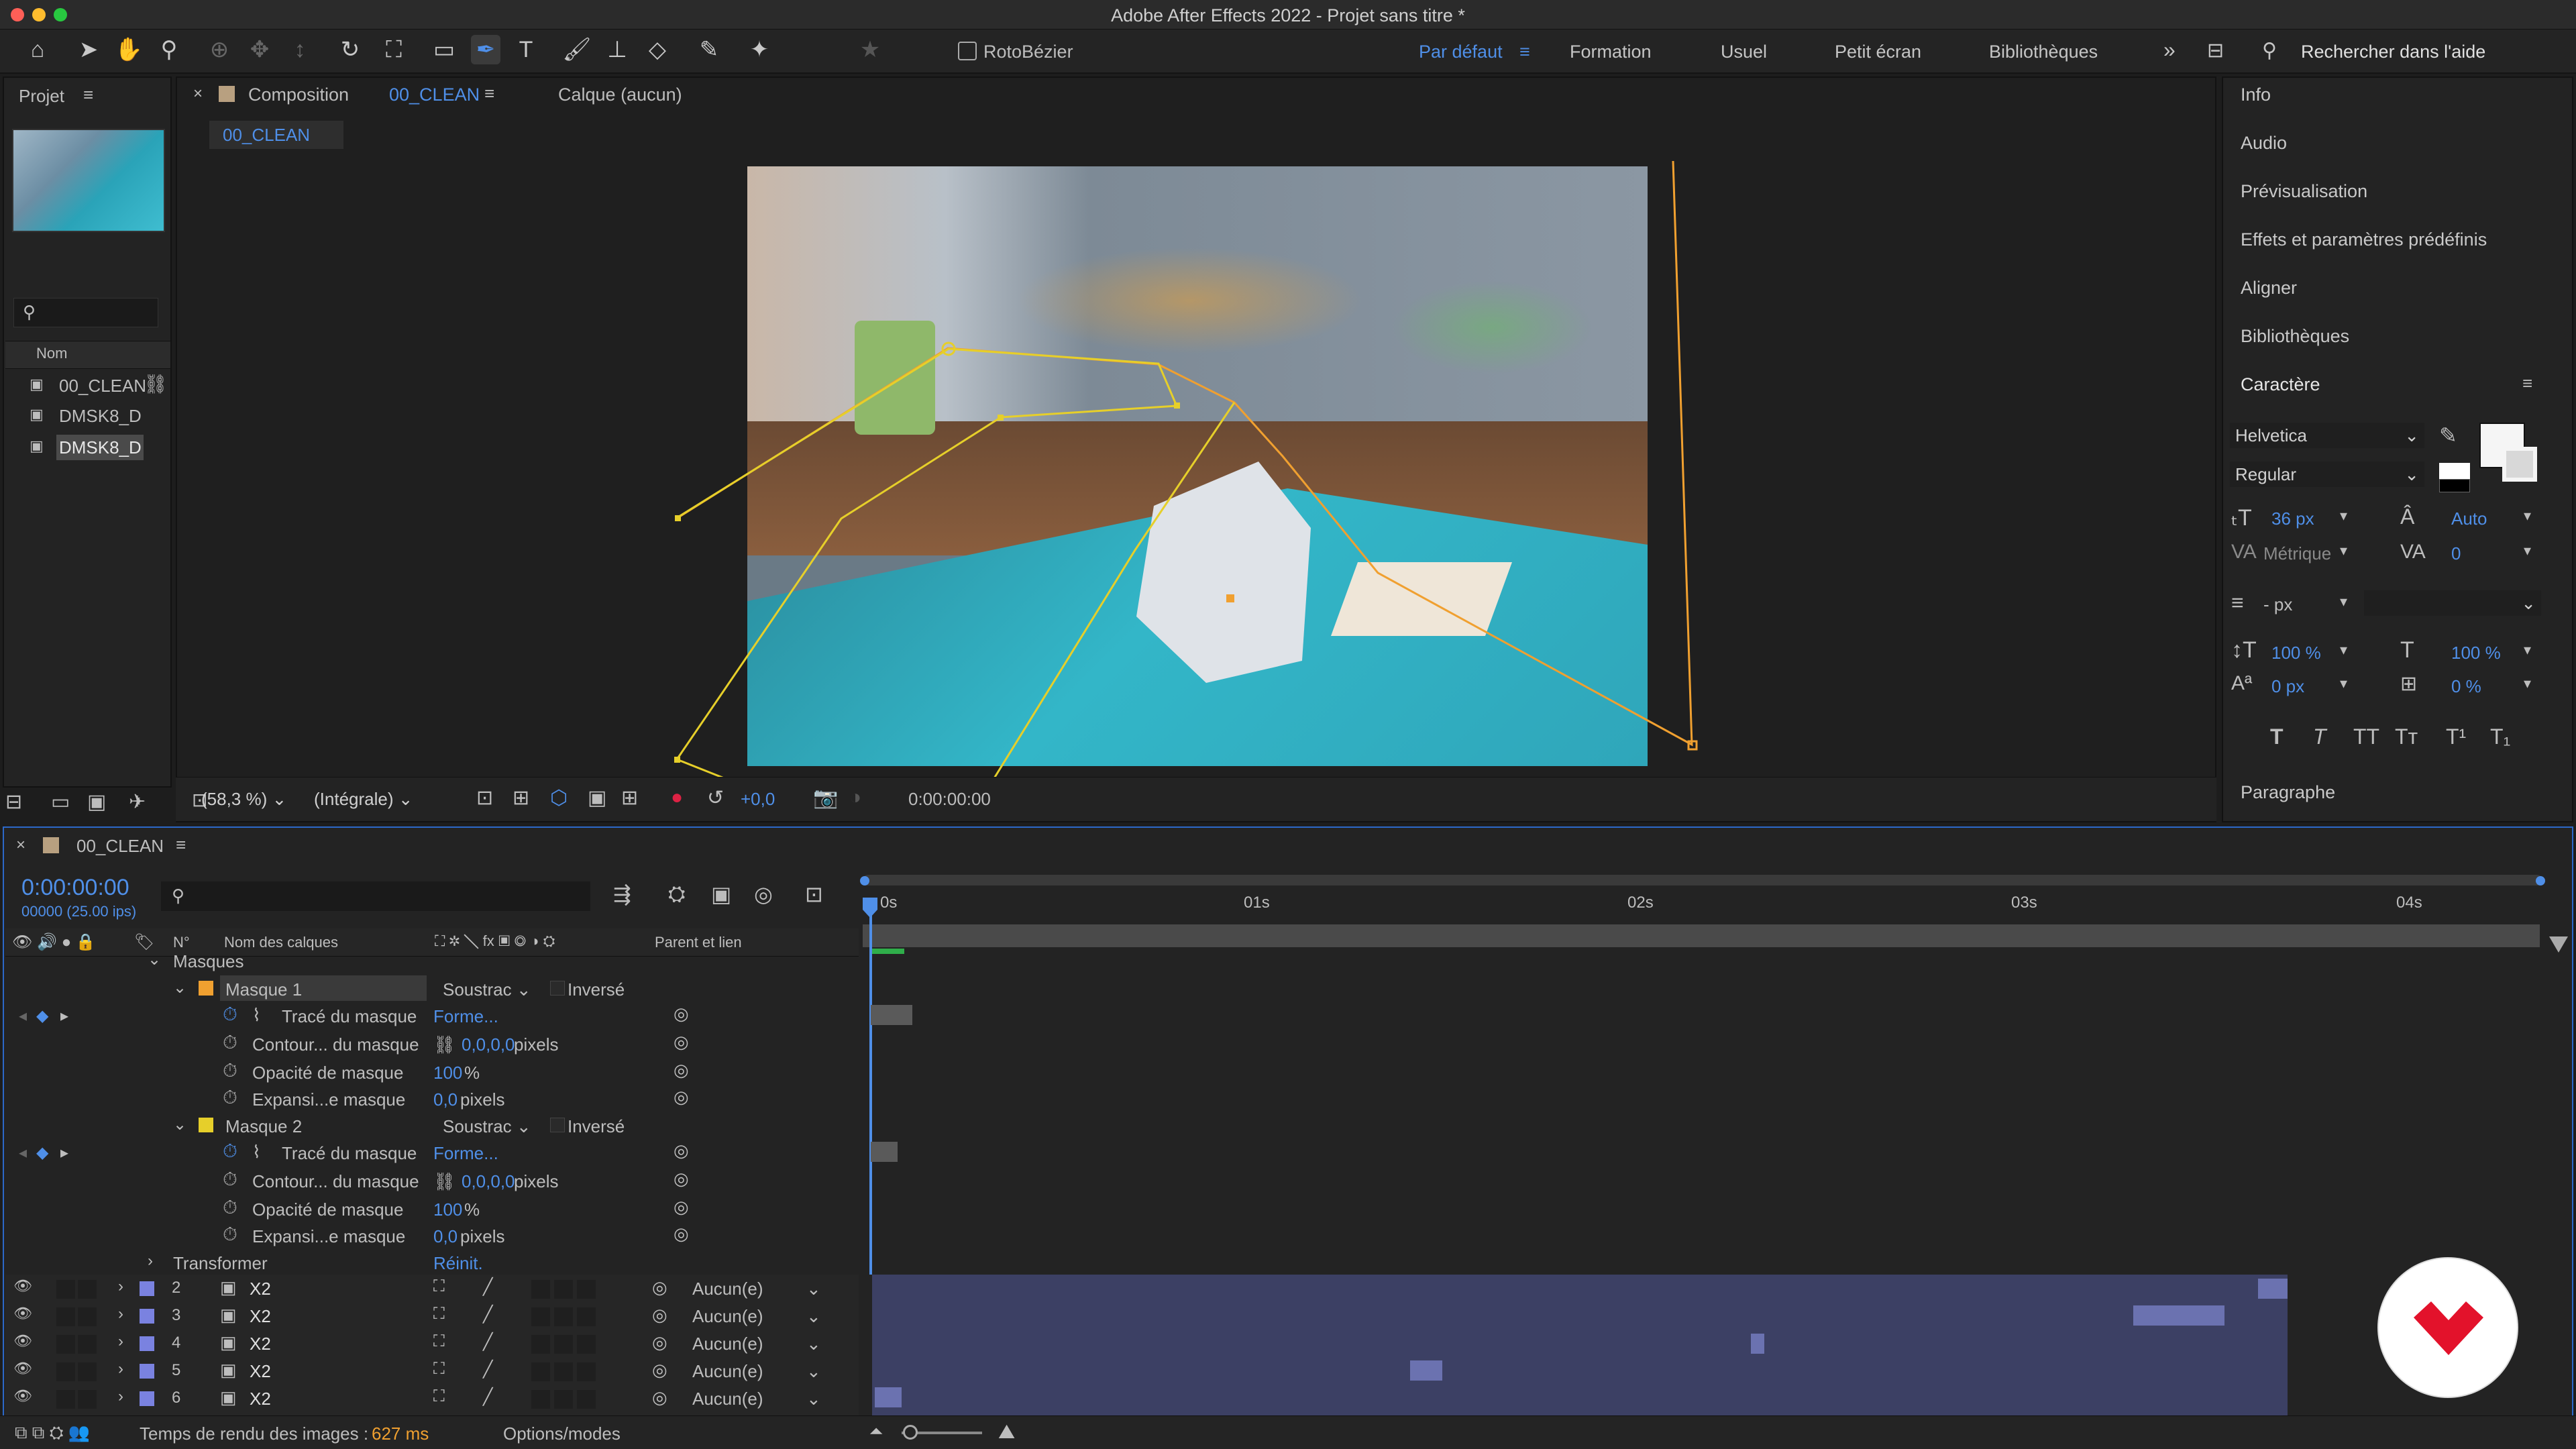 The image size is (2576, 1449). Describe the element at coordinates (298, 95) in the screenshot. I see `comp-tab-label: Composition` at that location.